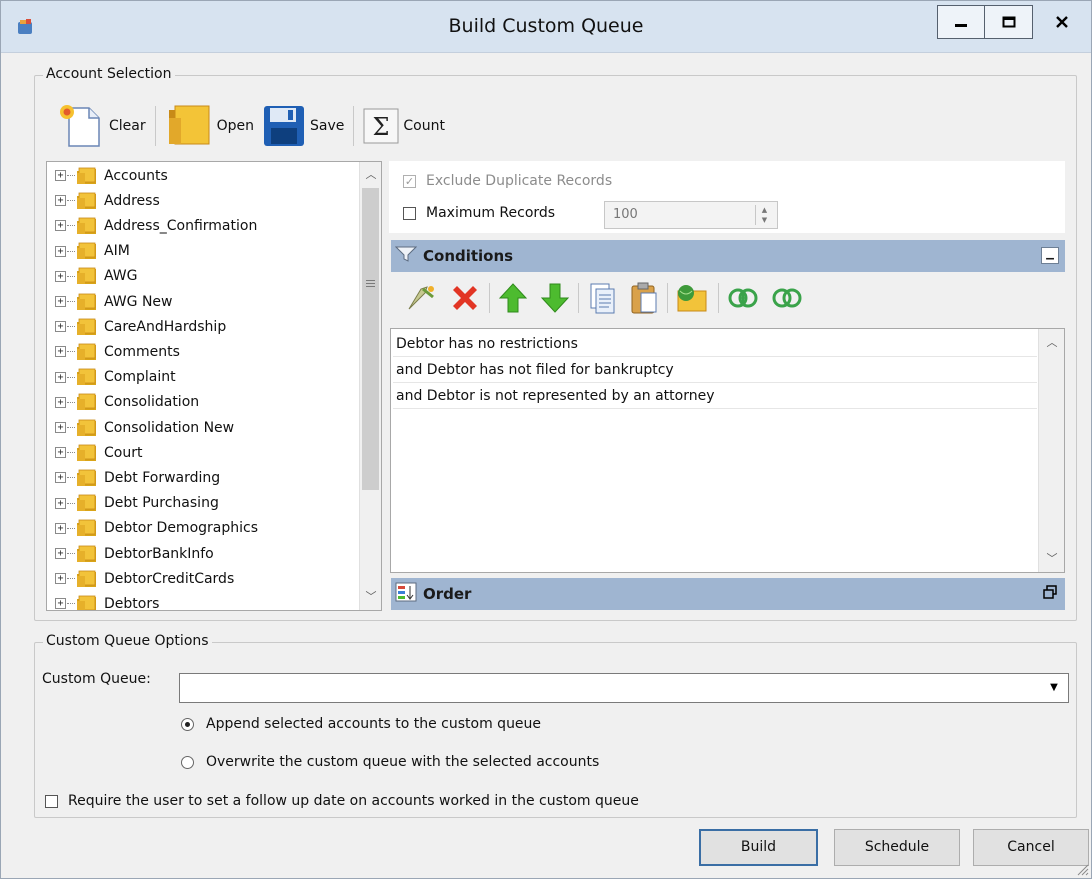  I want to click on tree-item: + DebtorBankInfo, so click(134, 553).